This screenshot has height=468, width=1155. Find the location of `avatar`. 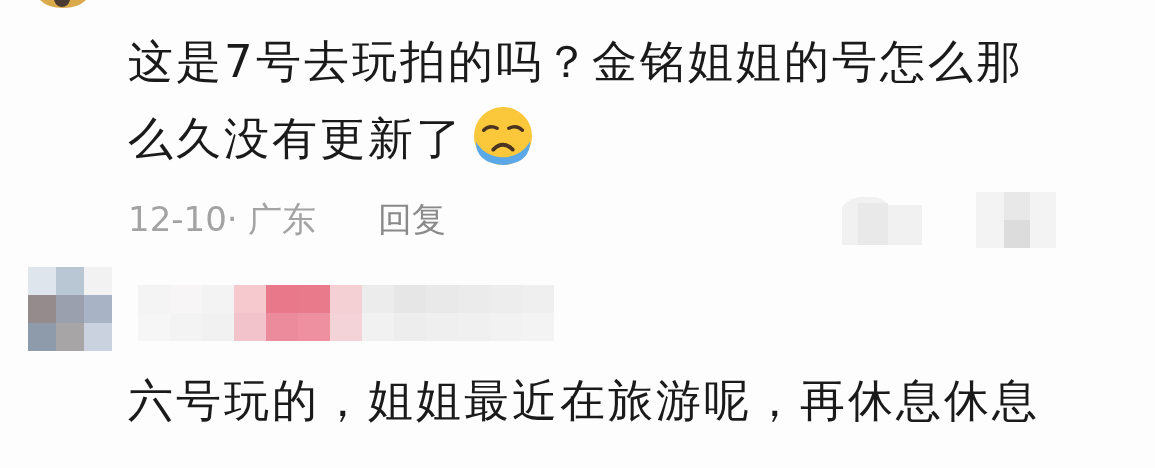

avatar is located at coordinates (63, 4).